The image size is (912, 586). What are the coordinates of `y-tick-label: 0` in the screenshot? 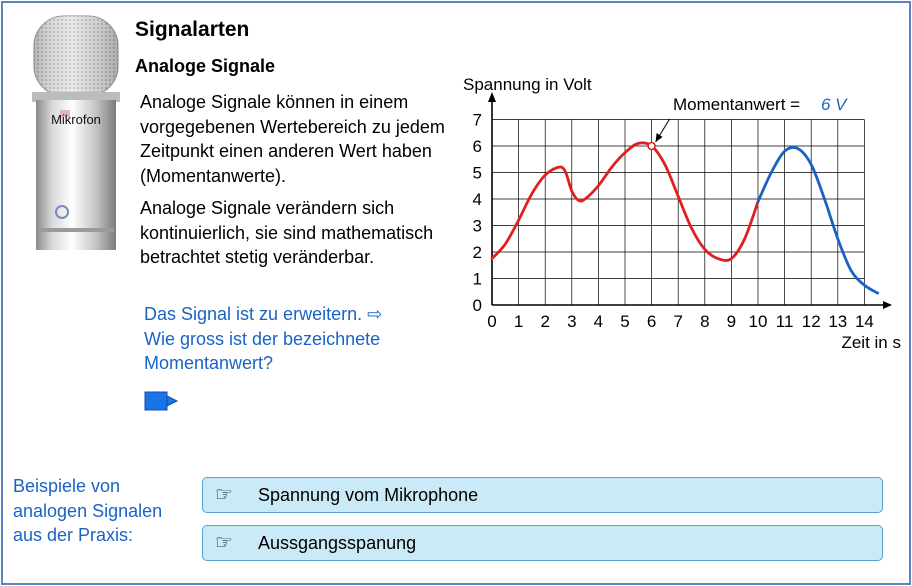 It's located at (477, 305).